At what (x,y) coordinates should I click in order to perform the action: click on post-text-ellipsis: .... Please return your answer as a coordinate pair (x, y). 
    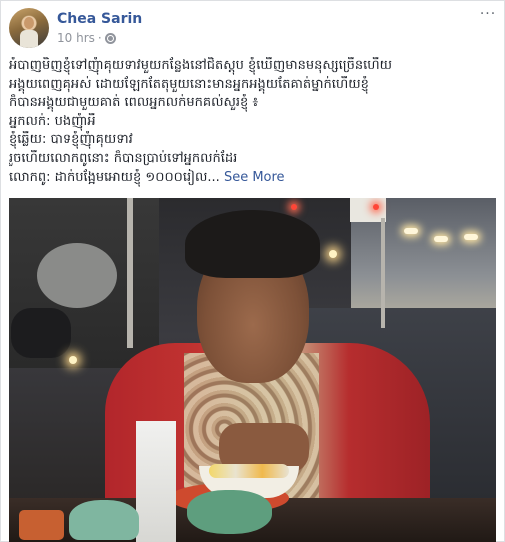
    Looking at the image, I should click on (213, 177).